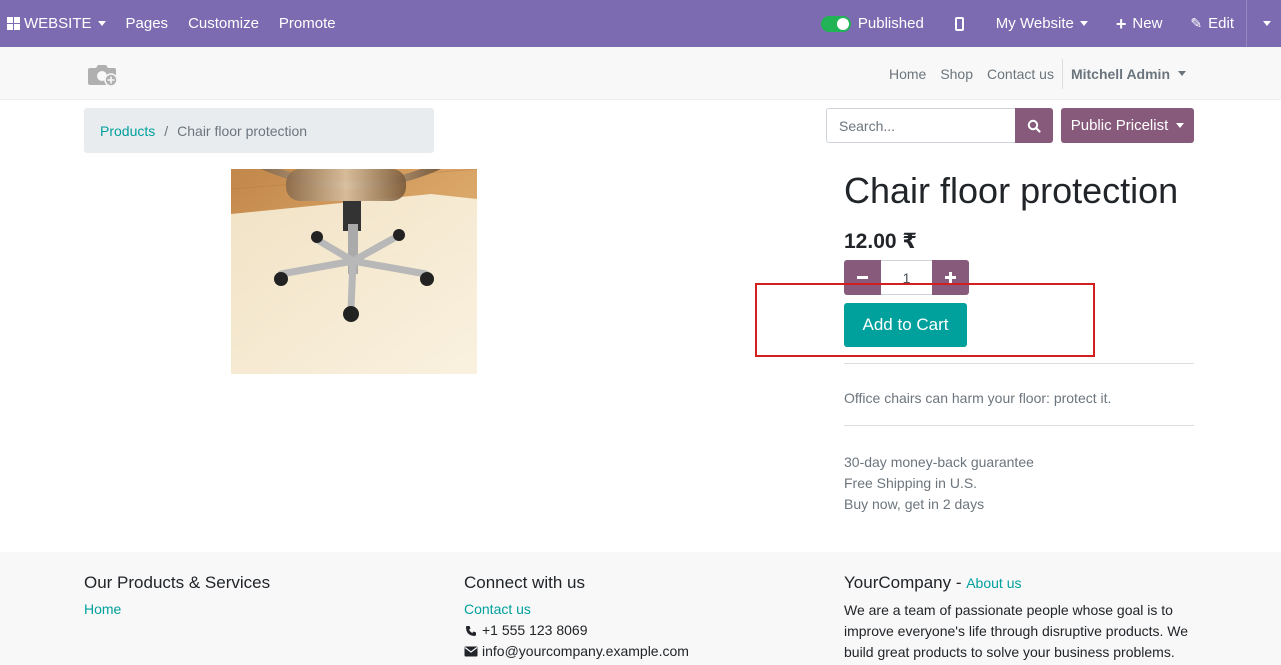 The width and height of the screenshot is (1281, 665). What do you see at coordinates (1121, 23) in the screenshot?
I see `plus-icon: +` at bounding box center [1121, 23].